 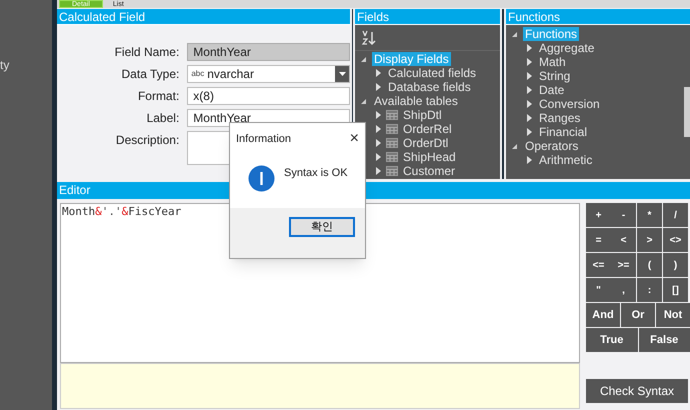 I want to click on type-prefix: abc, so click(x=198, y=74).